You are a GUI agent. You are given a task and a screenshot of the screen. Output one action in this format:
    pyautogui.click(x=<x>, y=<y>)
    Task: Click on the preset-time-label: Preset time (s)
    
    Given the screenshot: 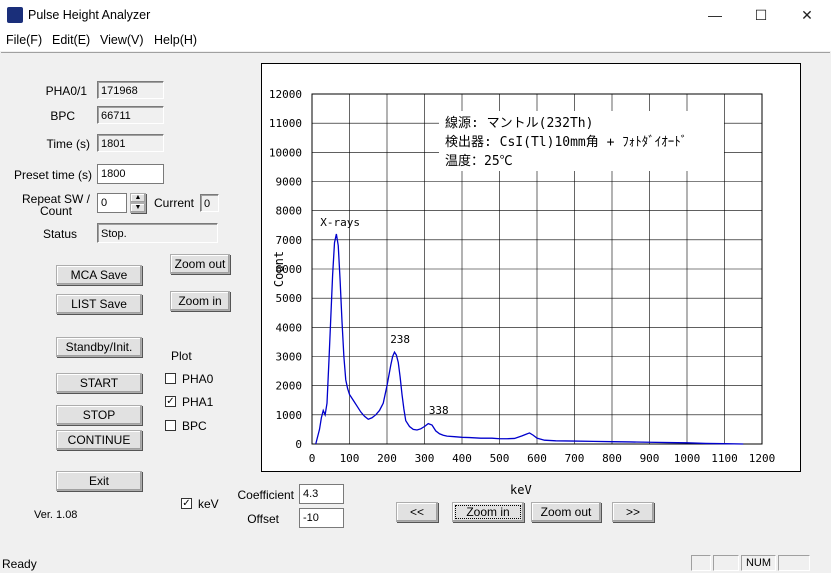 What is the action you would take?
    pyautogui.click(x=52, y=175)
    